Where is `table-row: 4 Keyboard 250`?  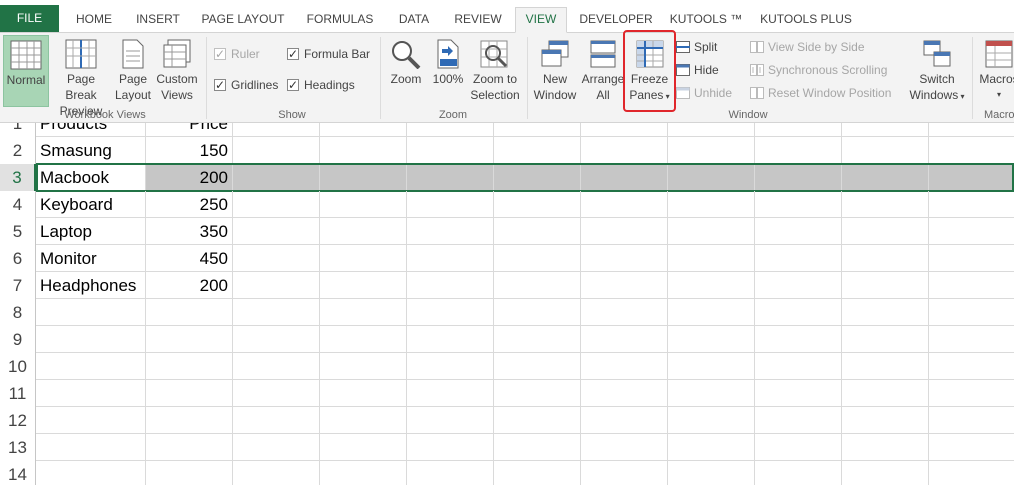
table-row: 4 Keyboard 250 is located at coordinates (507, 204).